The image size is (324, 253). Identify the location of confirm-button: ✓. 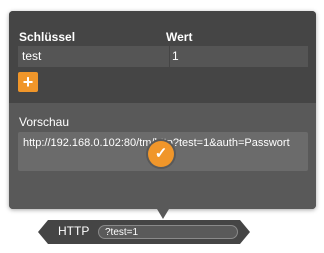
(161, 154).